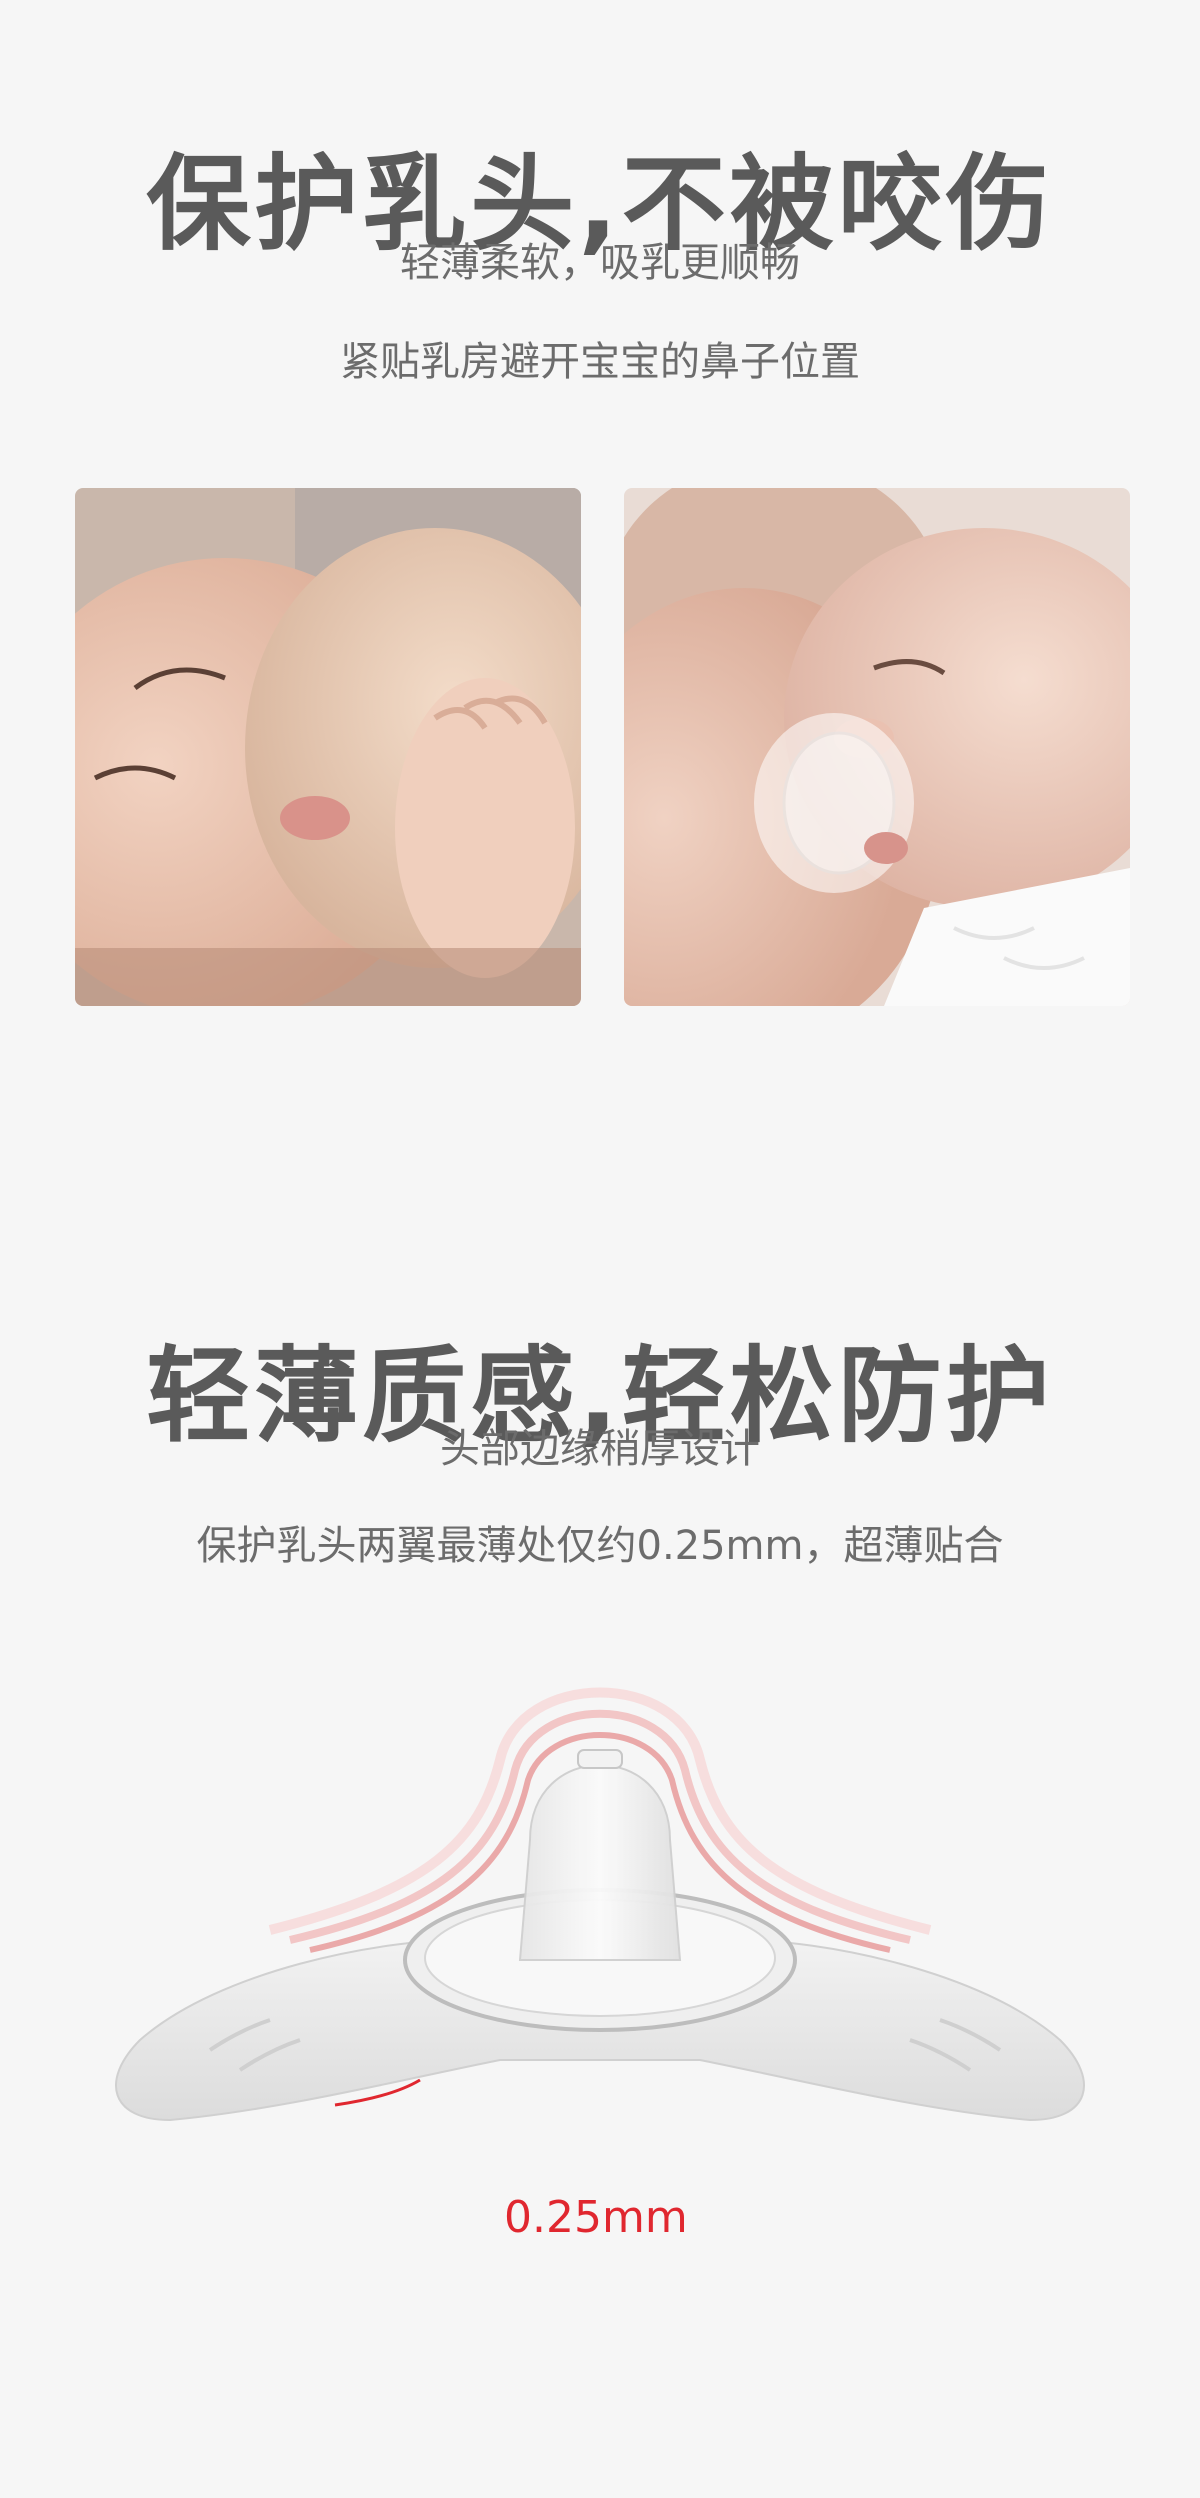 The height and width of the screenshot is (2498, 1200). I want to click on subtitle-soft-thin: 轻薄柔软，吸乳更顺畅, so click(600, 263).